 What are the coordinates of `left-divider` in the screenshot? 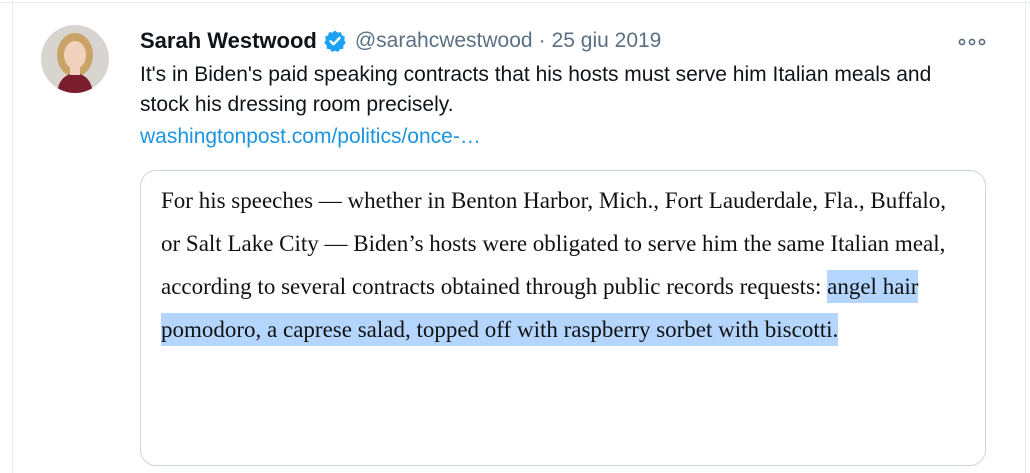 It's located at (12, 236).